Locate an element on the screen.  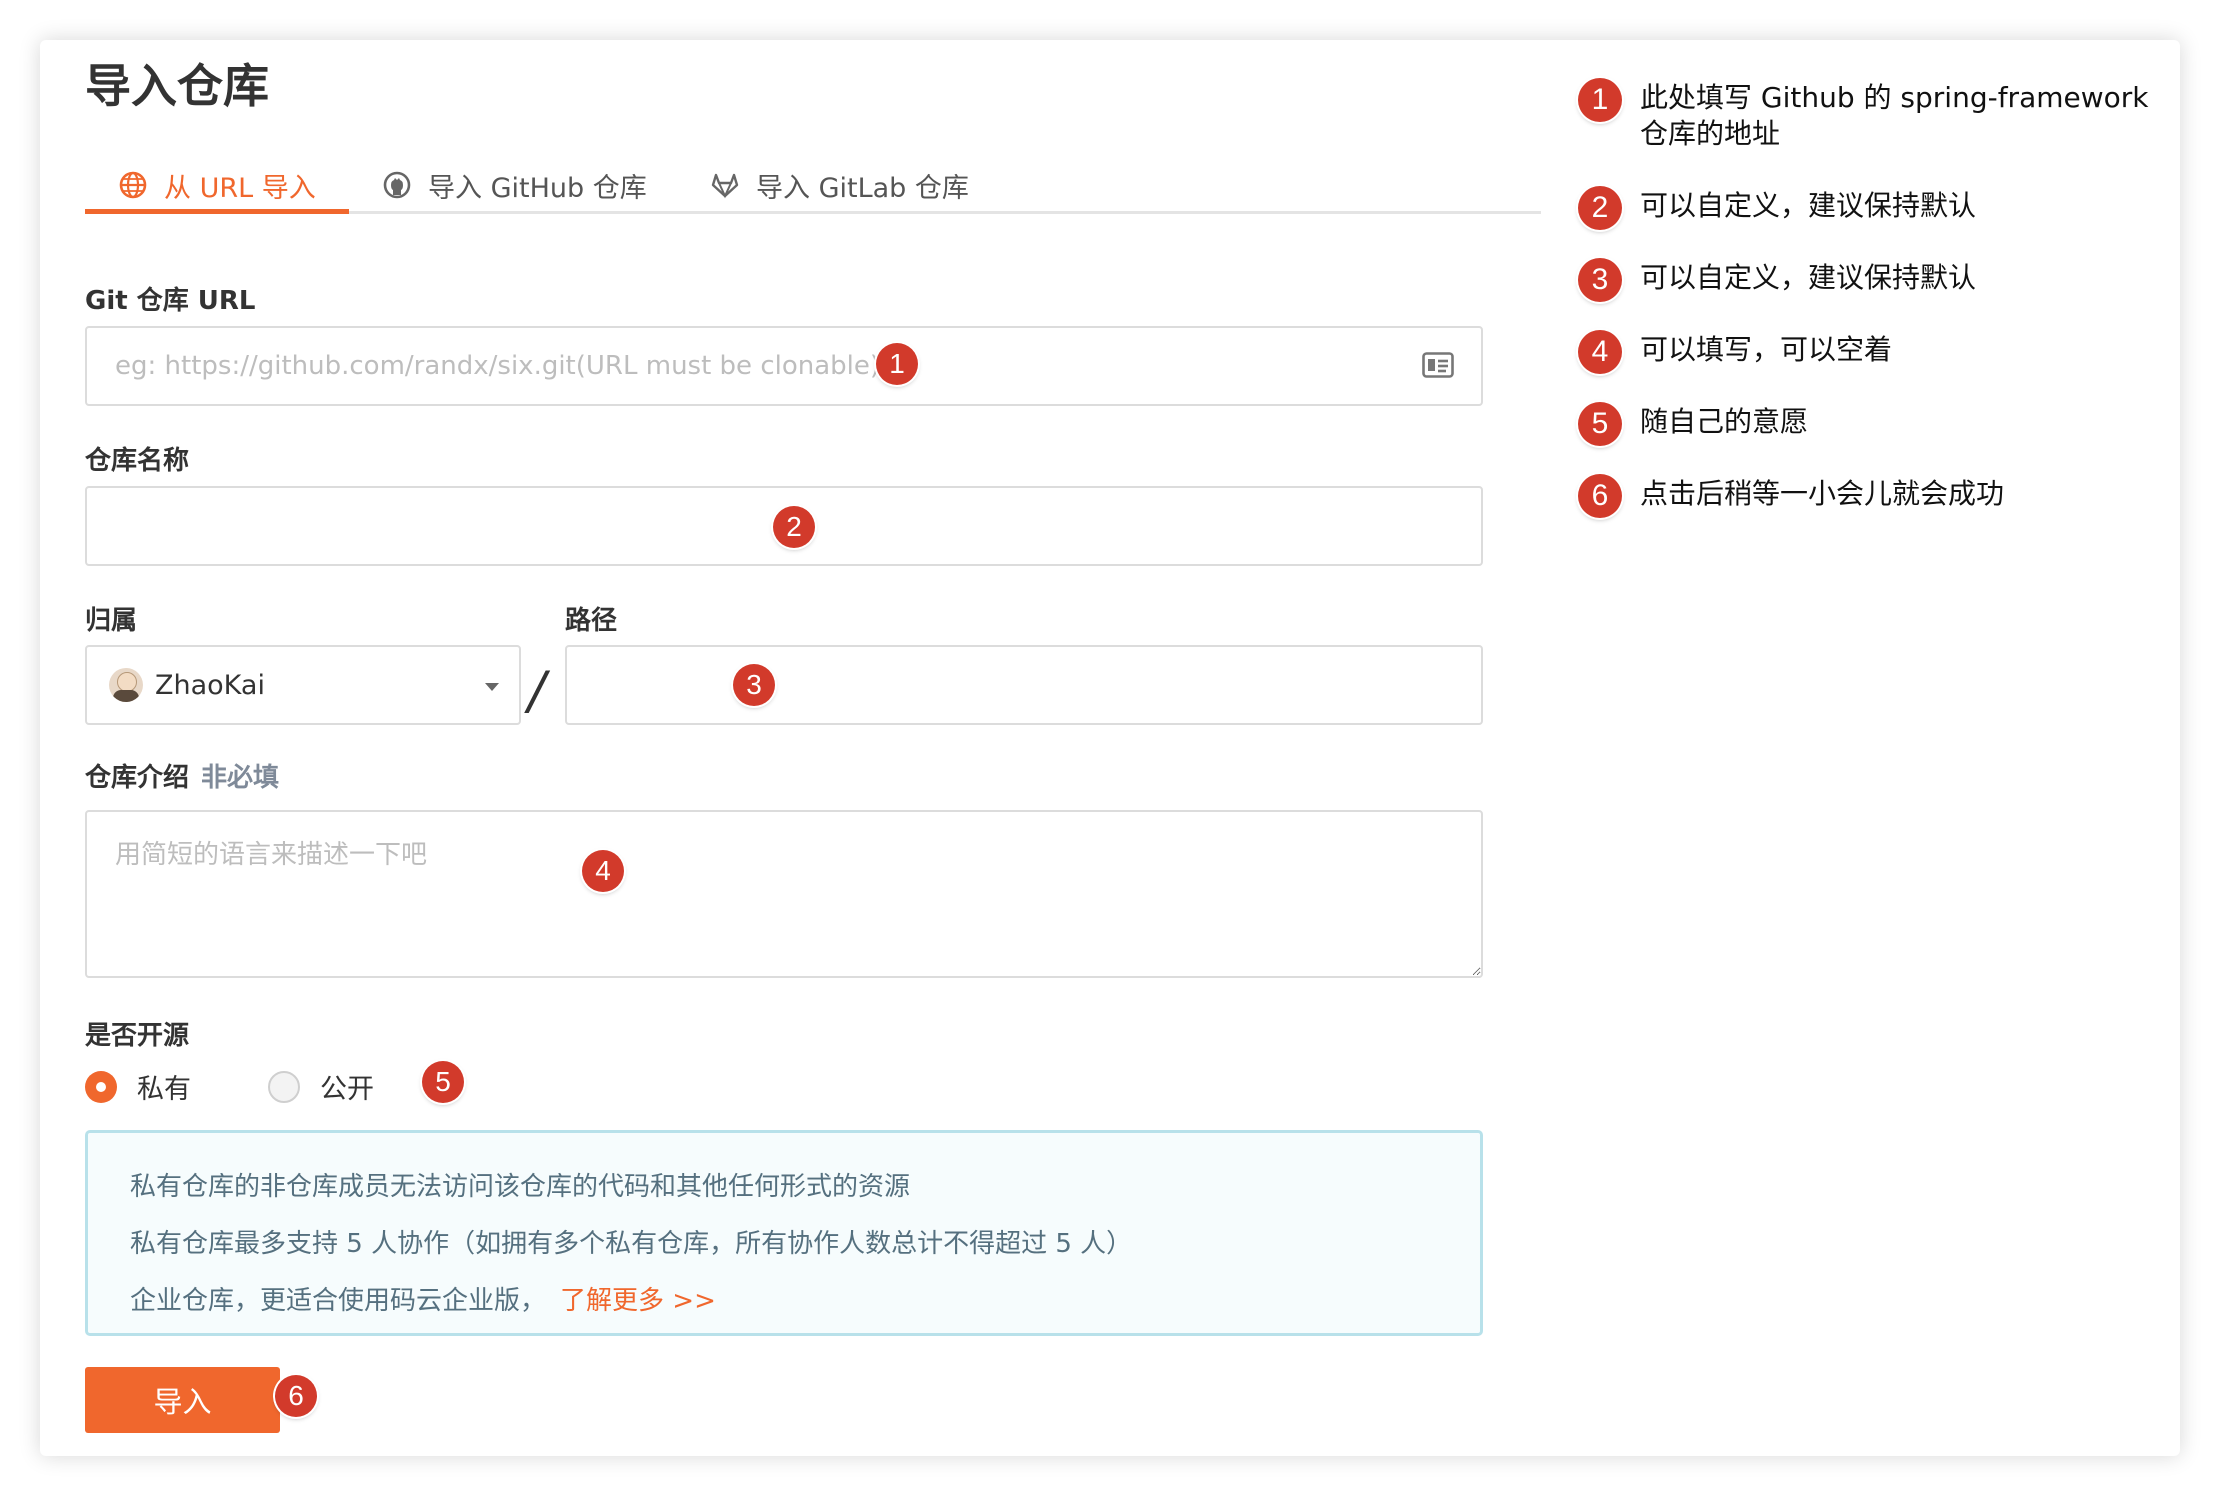
tab-url-import-label: 从 URL 导入 is located at coordinates (240, 188).